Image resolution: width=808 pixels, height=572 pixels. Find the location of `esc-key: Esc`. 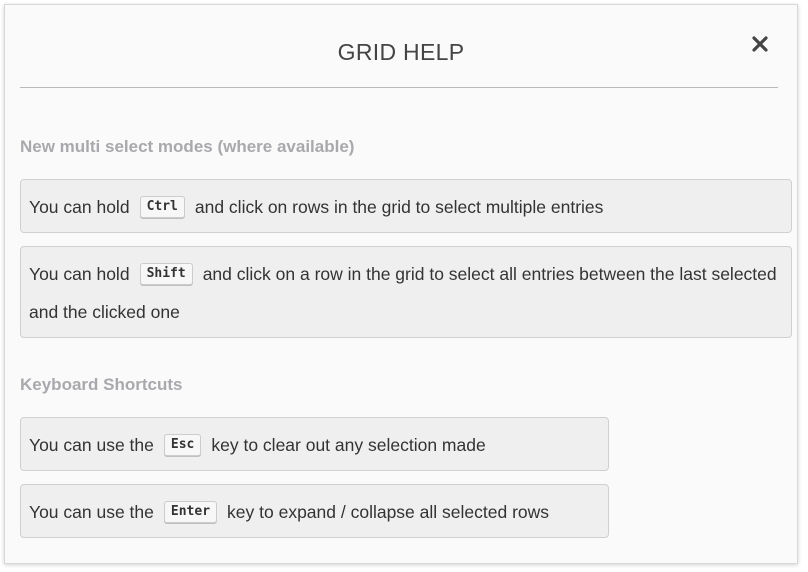

esc-key: Esc is located at coordinates (182, 445).